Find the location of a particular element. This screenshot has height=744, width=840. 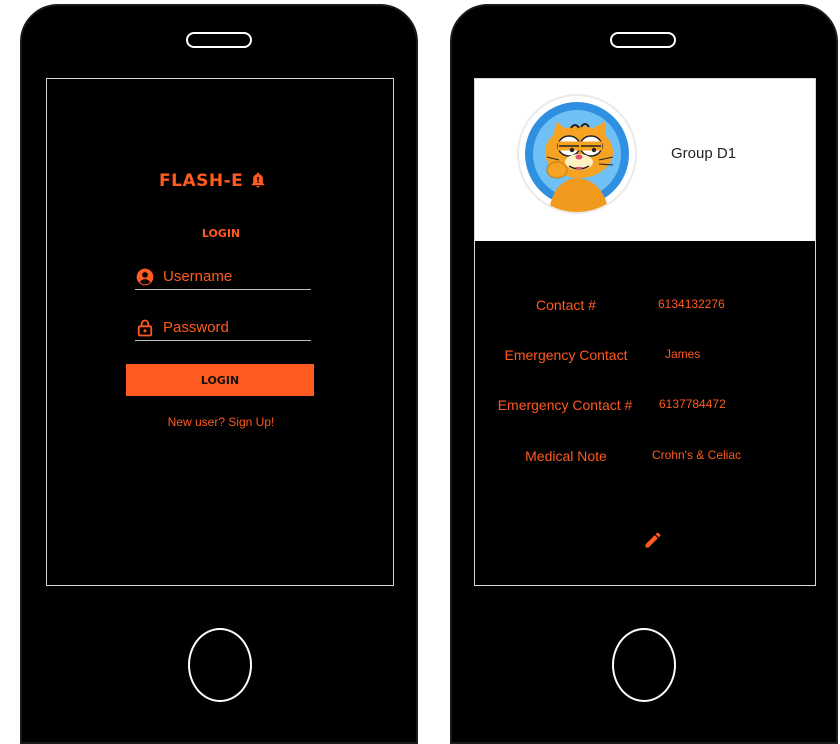

username-field is located at coordinates (223, 277).